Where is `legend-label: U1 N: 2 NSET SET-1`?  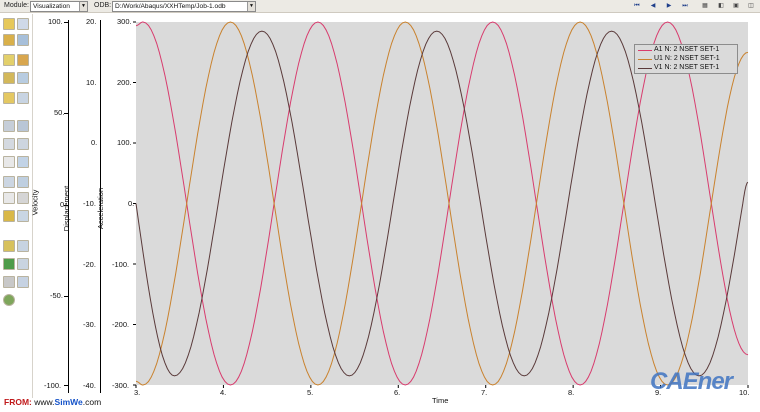
legend-label: U1 N: 2 NSET SET-1 is located at coordinates (687, 58).